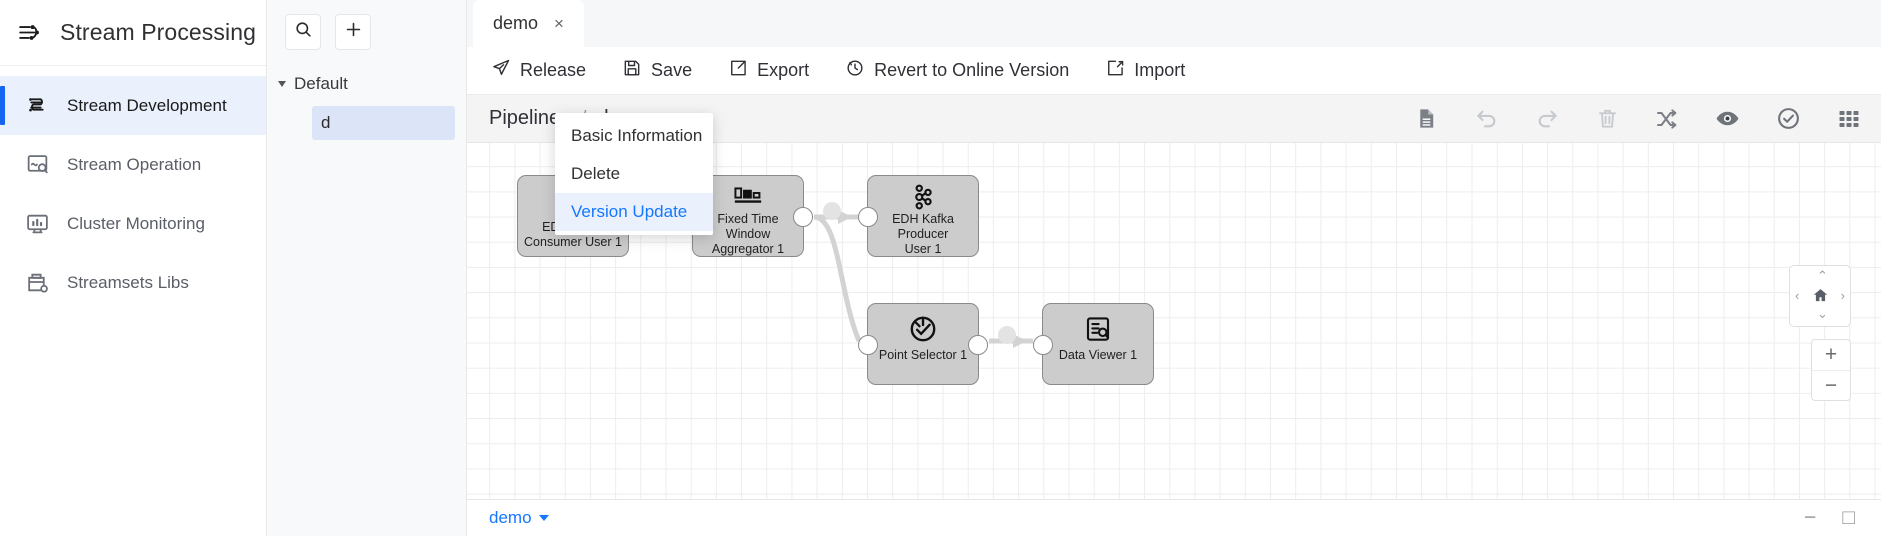  Describe the element at coordinates (923, 194) in the screenshot. I see `kafka-icon` at that location.